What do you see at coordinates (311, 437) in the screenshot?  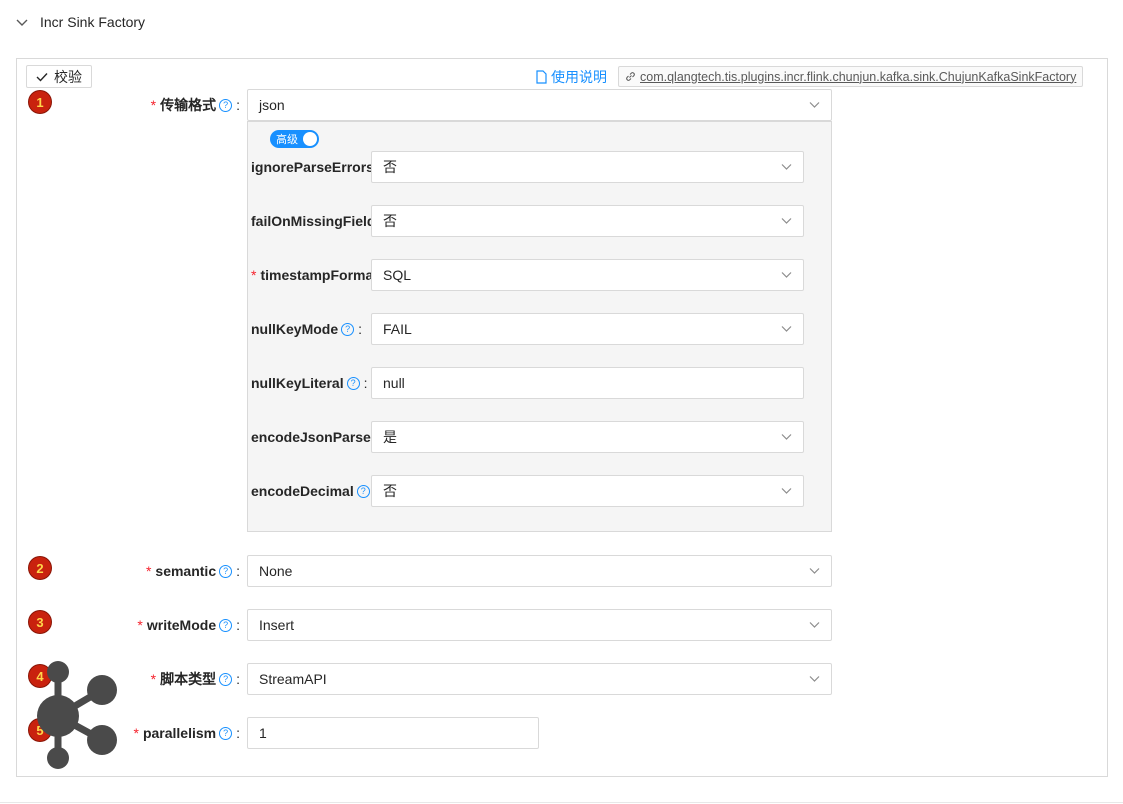 I see `encode-json-parser-label: encodeJsonParser` at bounding box center [311, 437].